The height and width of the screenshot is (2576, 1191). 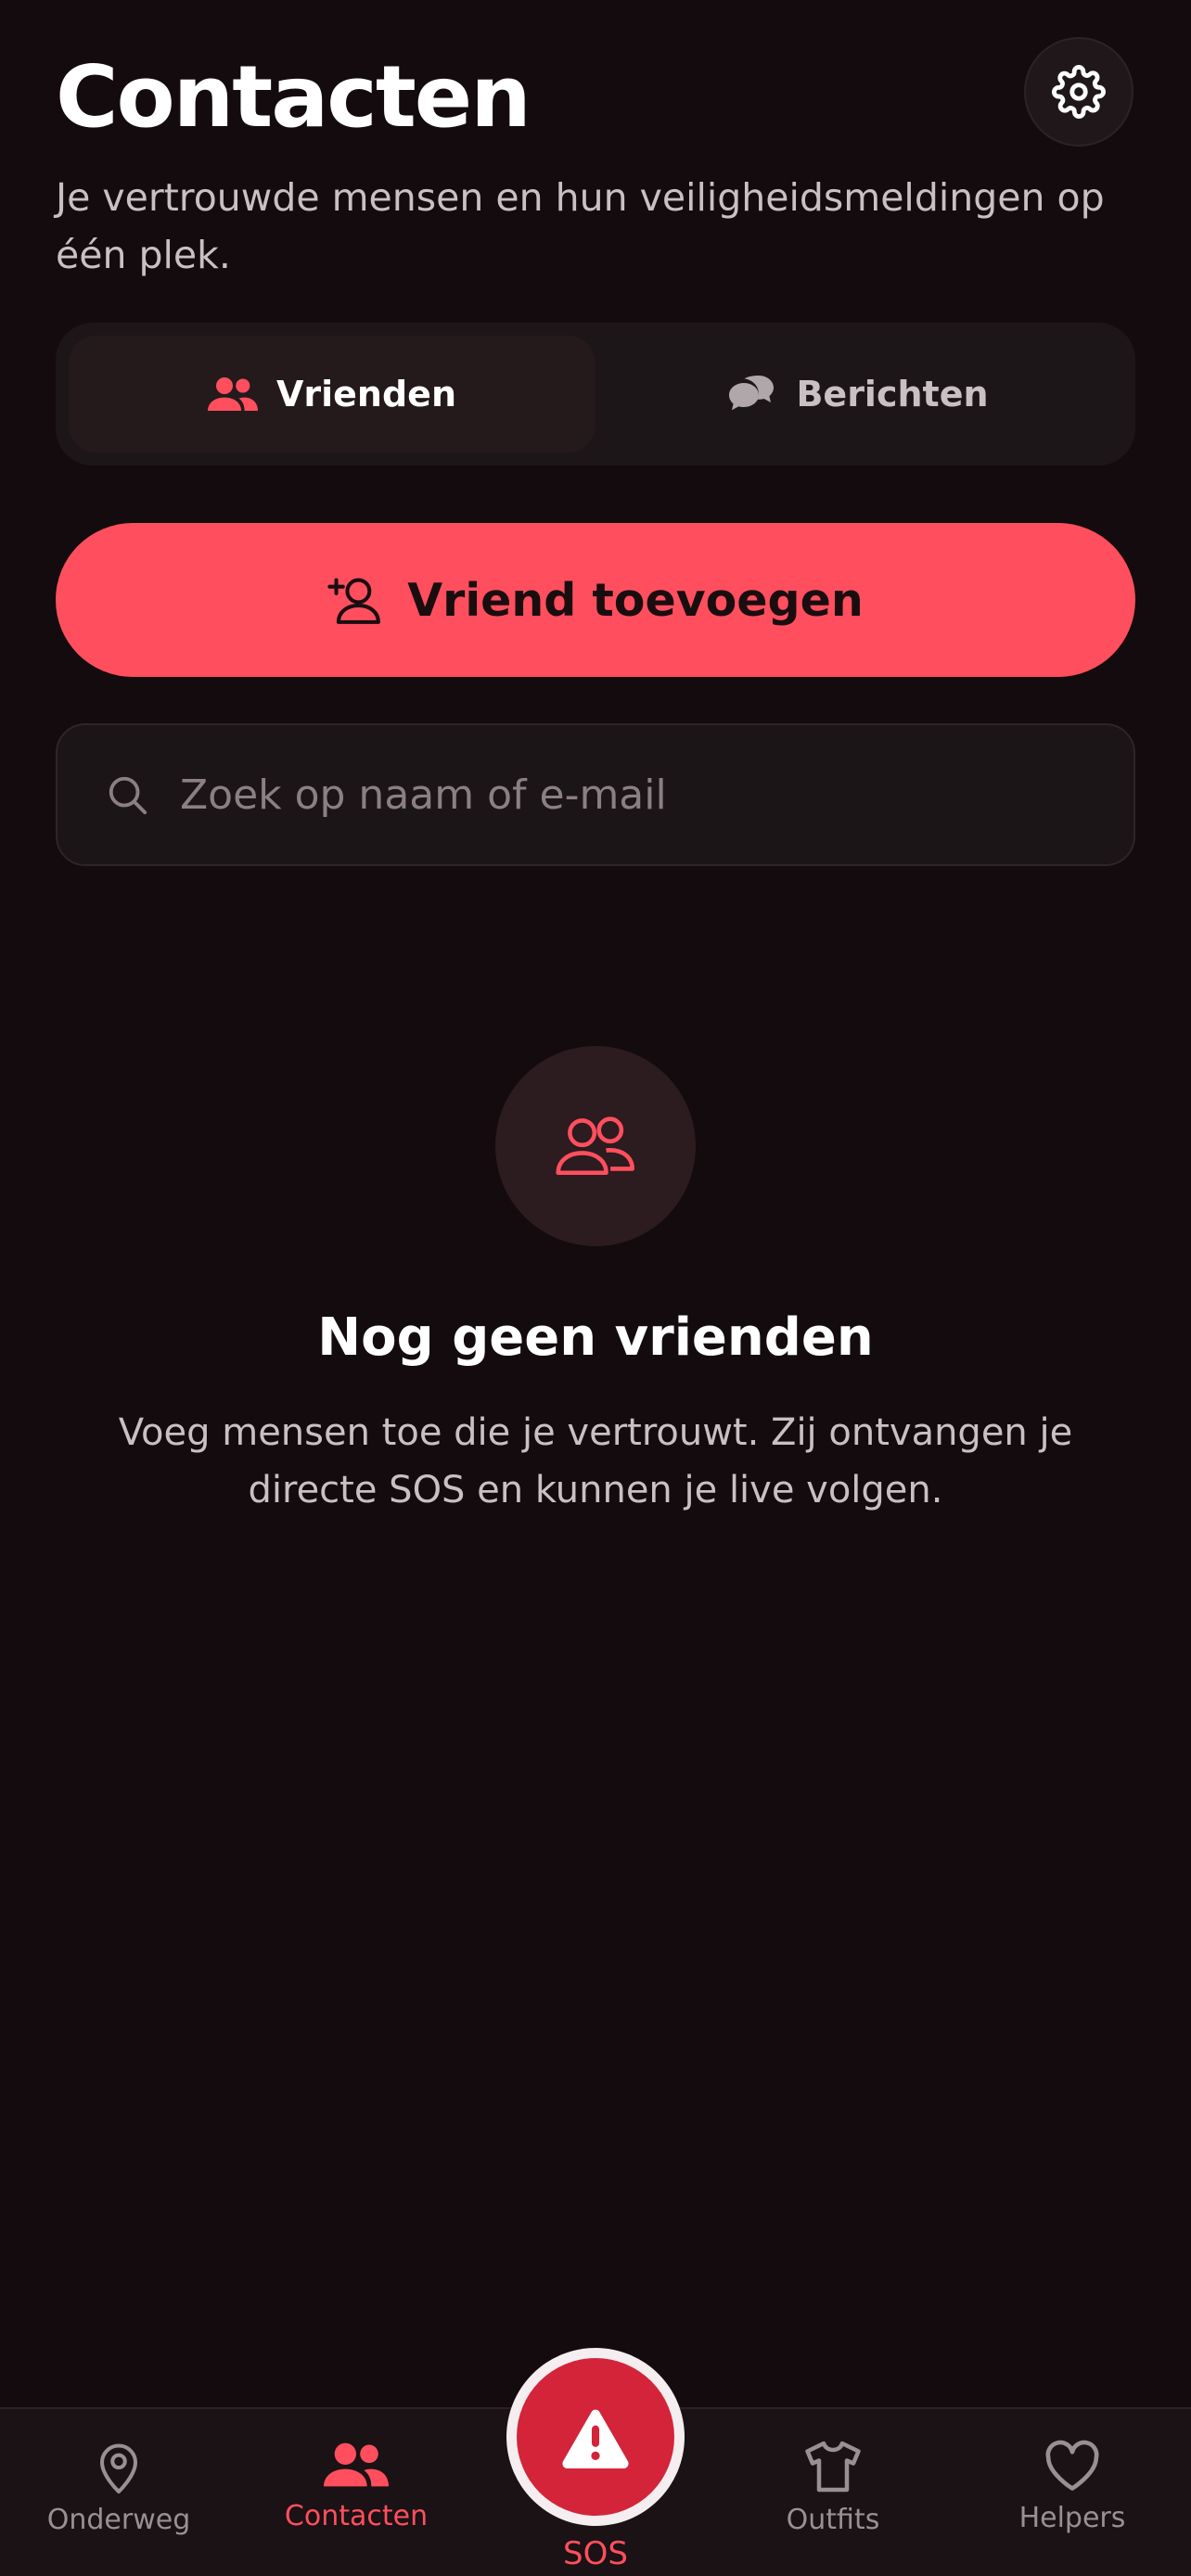 I want to click on page-title: Contacten, so click(x=293, y=97).